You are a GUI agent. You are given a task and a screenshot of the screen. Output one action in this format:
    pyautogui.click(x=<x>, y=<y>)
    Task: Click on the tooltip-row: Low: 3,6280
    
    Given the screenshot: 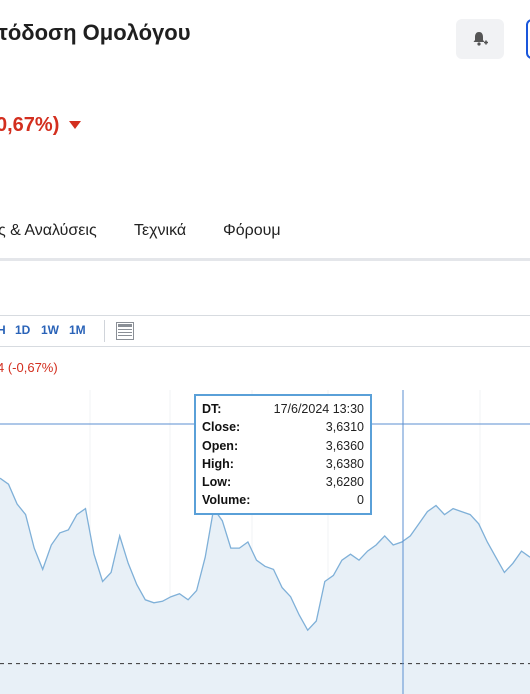 What is the action you would take?
    pyautogui.click(x=283, y=482)
    